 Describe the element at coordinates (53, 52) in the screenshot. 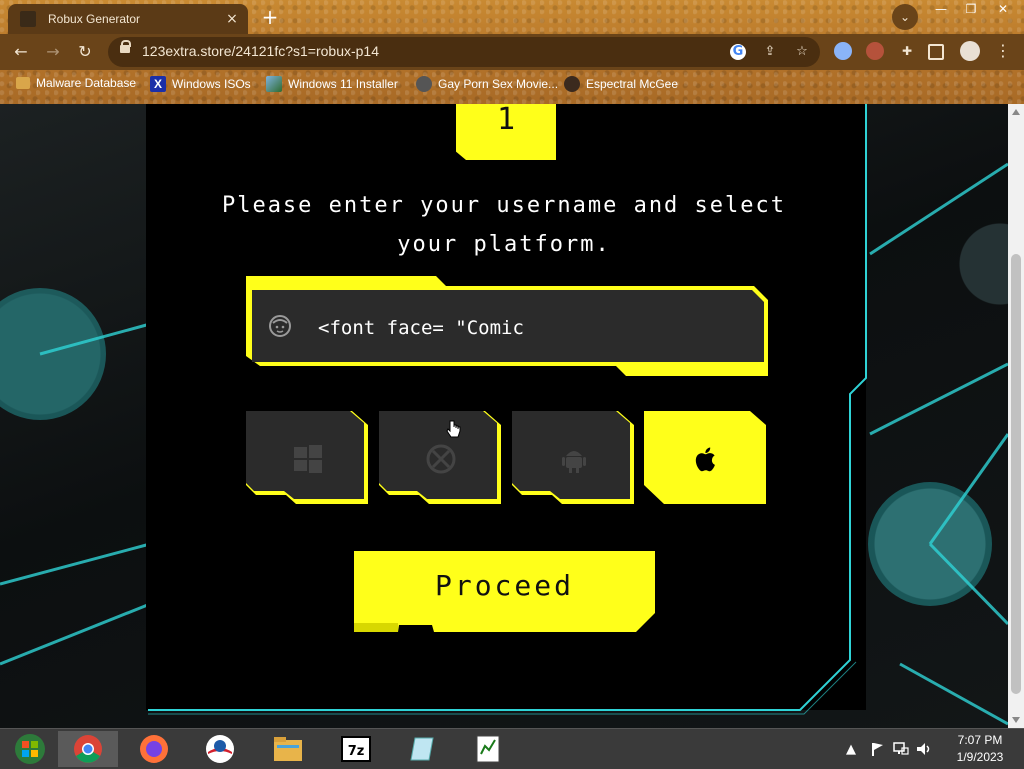

I see `forward-button: →` at that location.